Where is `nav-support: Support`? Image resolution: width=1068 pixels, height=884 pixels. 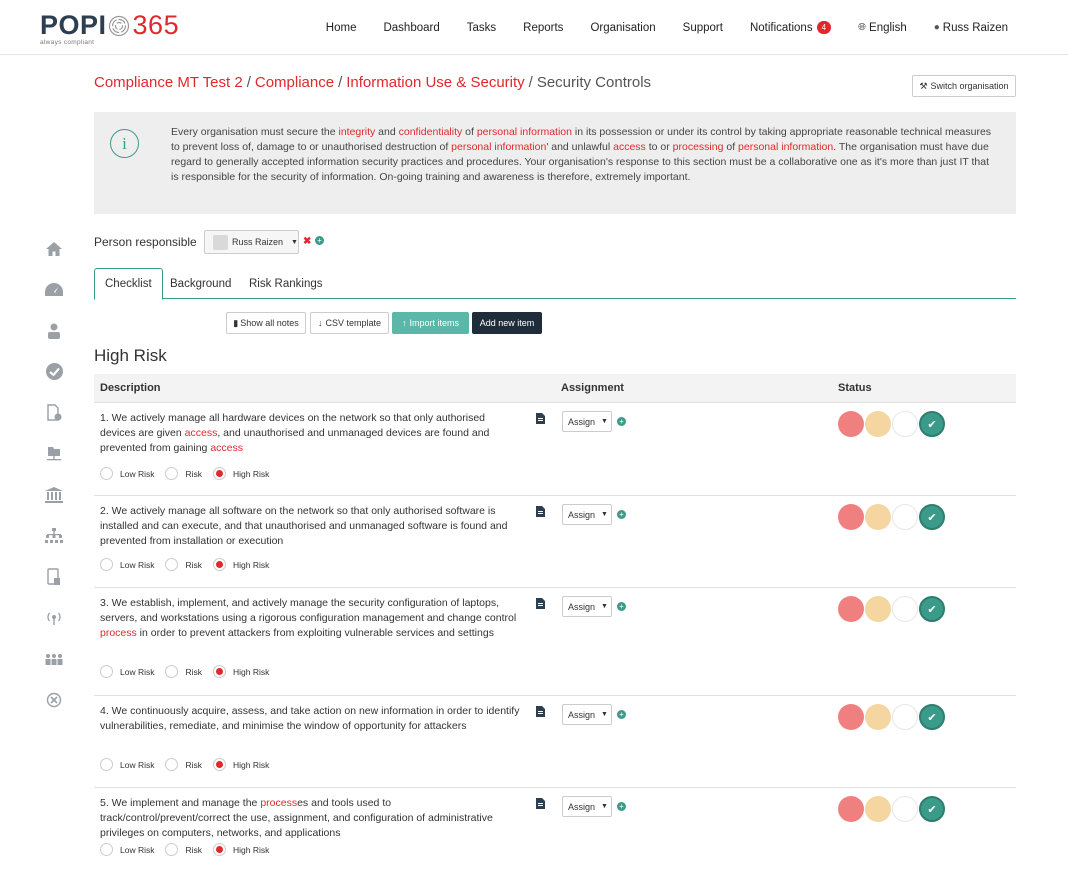
nav-support: Support is located at coordinates (703, 27).